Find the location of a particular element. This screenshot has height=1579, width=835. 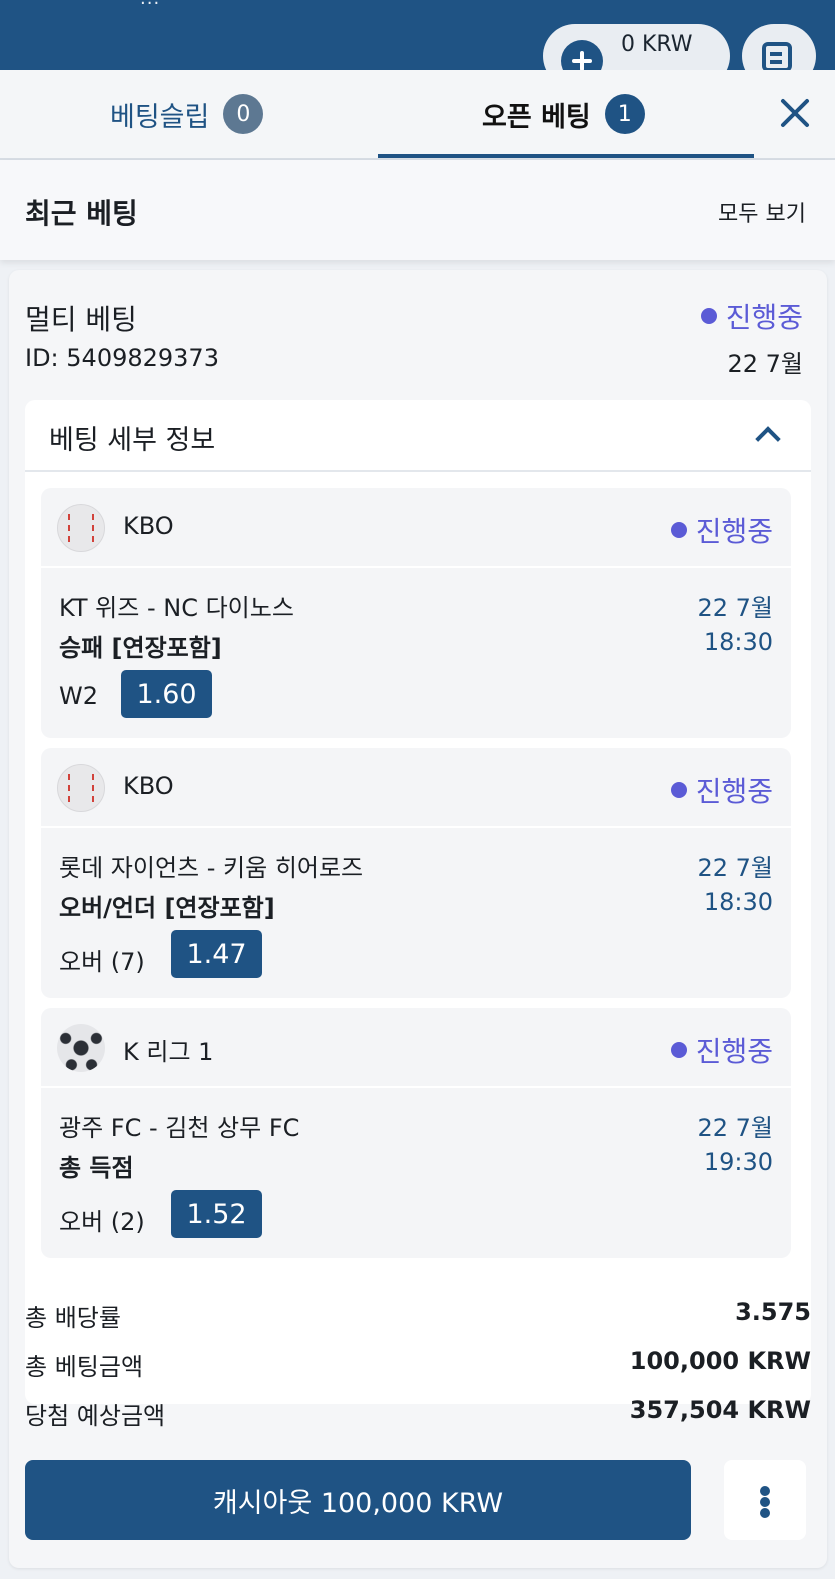

deposit-plus-icon is located at coordinates (582, 55).